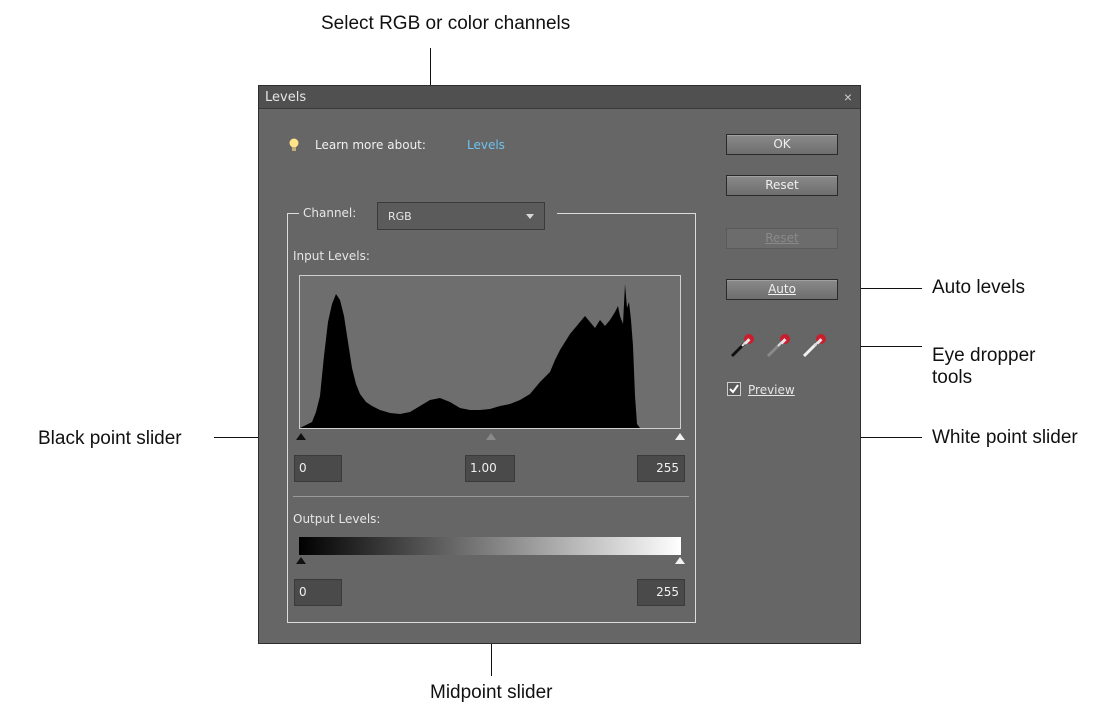 This screenshot has width=1119, height=704. I want to click on callout-auto-levels: Auto levels, so click(978, 287).